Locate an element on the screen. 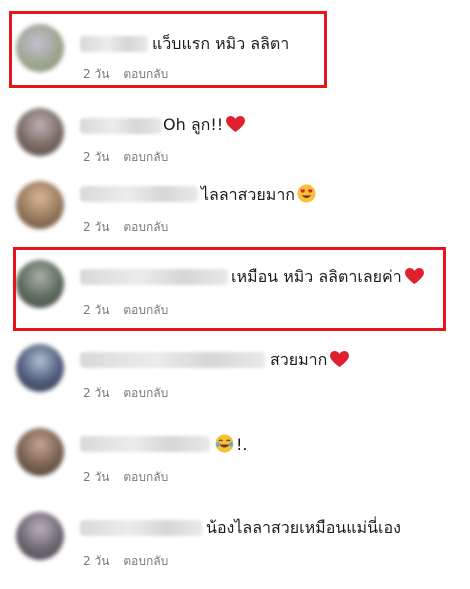 The height and width of the screenshot is (589, 470). comment-text: น้องไลลาสวยเหมือนแม่นี่เอง is located at coordinates (303, 527).